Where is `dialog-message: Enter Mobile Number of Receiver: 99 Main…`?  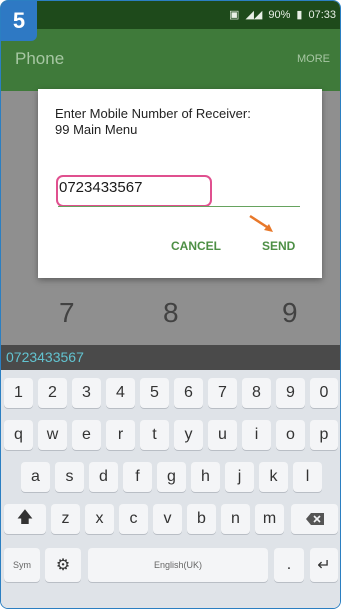 dialog-message: Enter Mobile Number of Receiver: 99 Main… is located at coordinates (185, 122).